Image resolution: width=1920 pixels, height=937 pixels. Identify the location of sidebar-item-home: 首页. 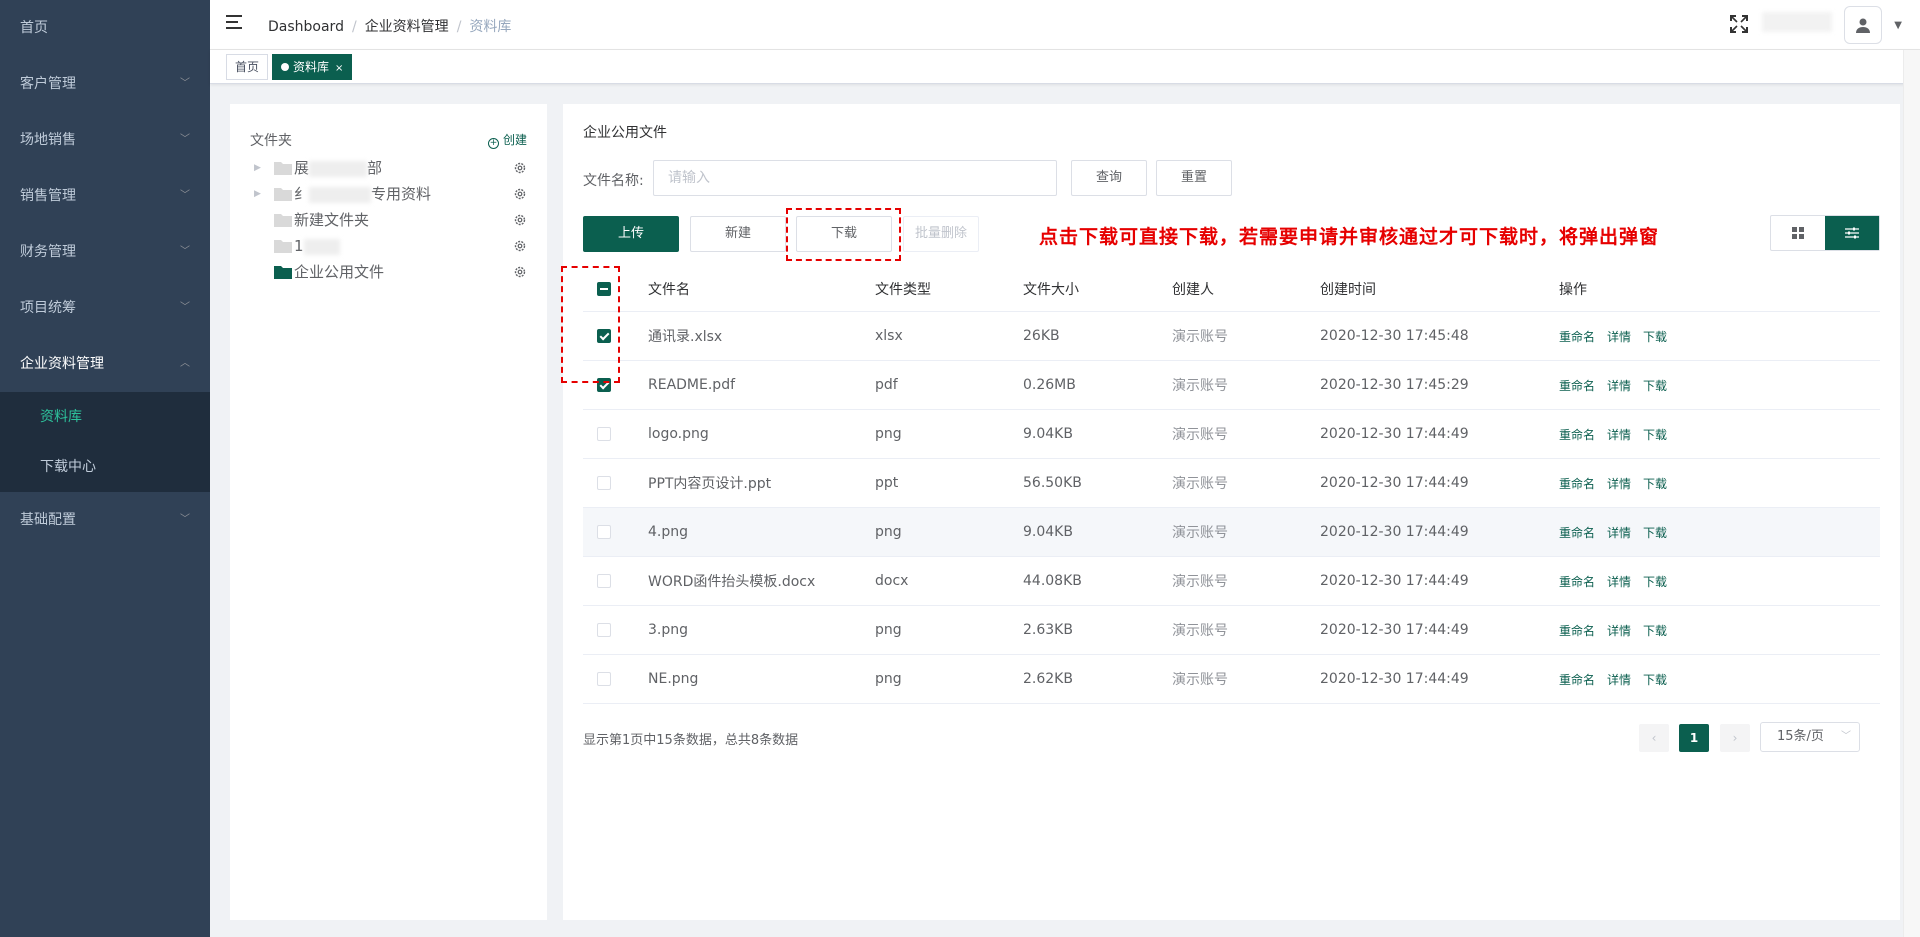
(105, 28).